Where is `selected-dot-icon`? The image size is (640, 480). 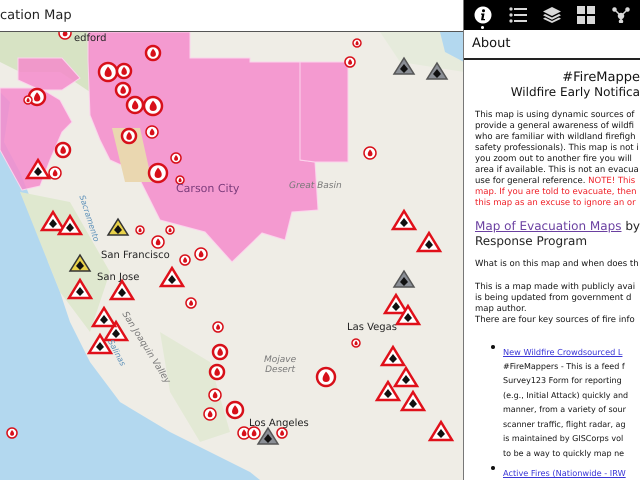
selected-dot-icon is located at coordinates (482, 27).